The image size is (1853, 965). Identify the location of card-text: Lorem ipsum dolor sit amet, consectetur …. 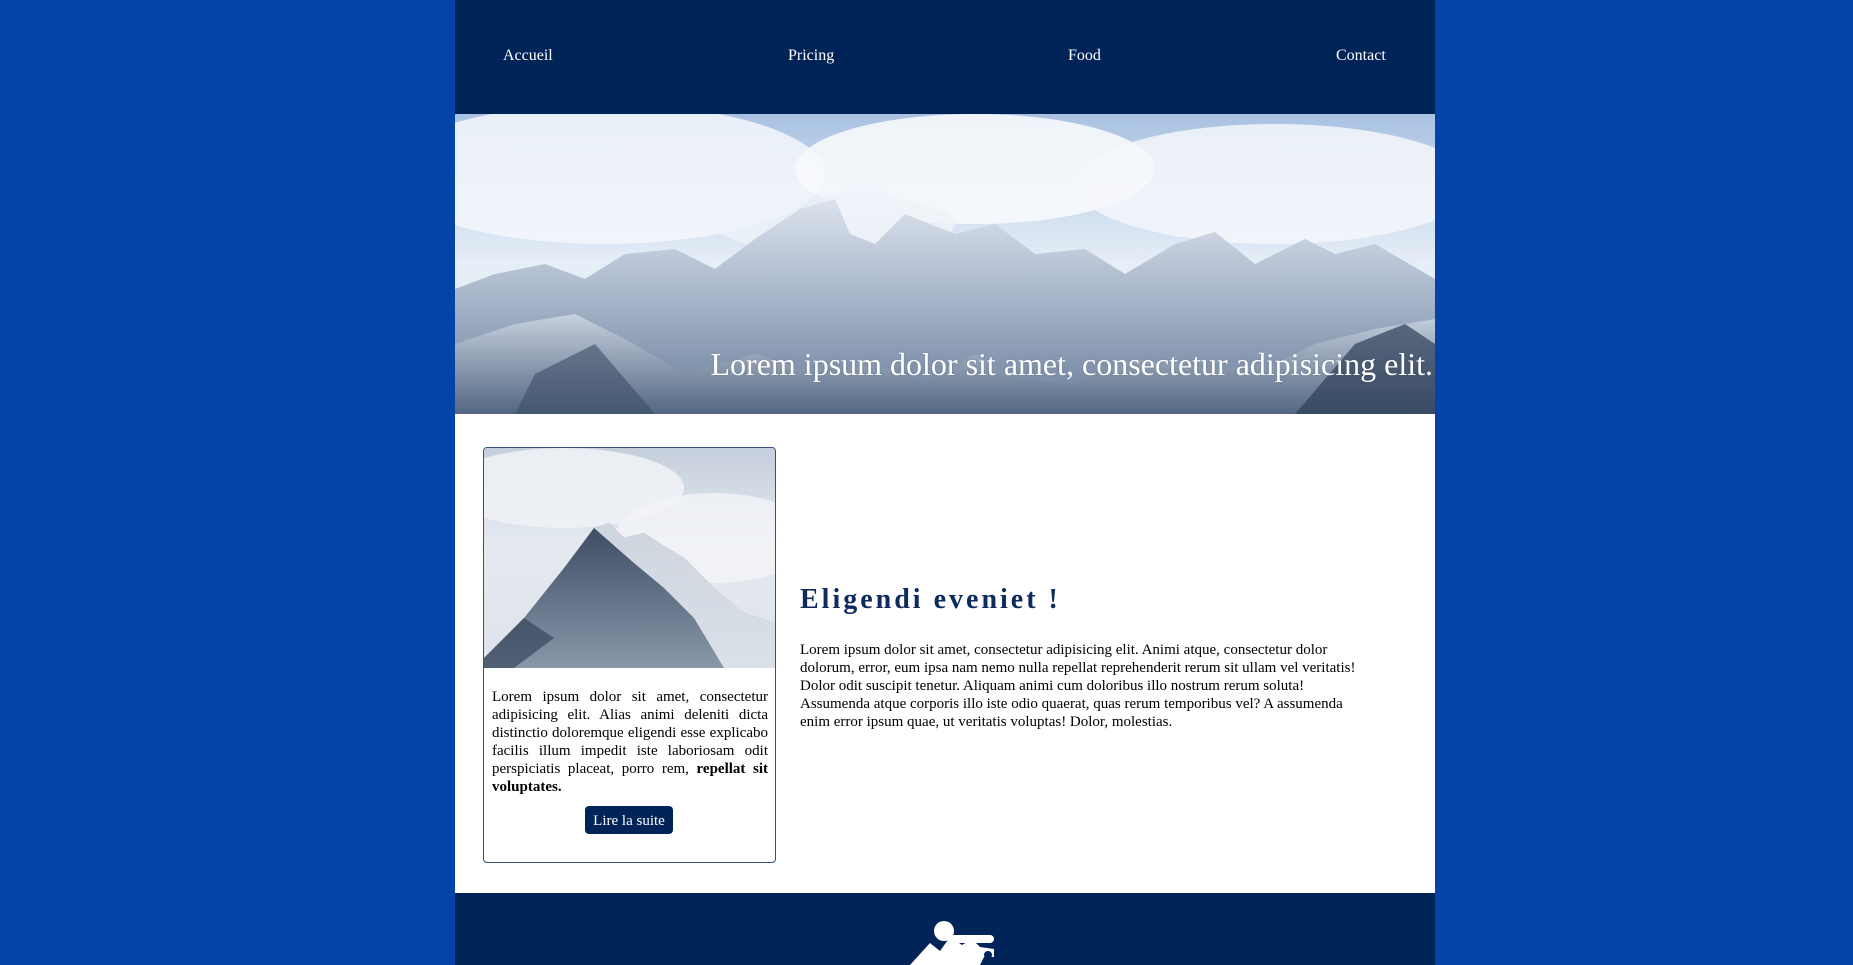
(630, 742).